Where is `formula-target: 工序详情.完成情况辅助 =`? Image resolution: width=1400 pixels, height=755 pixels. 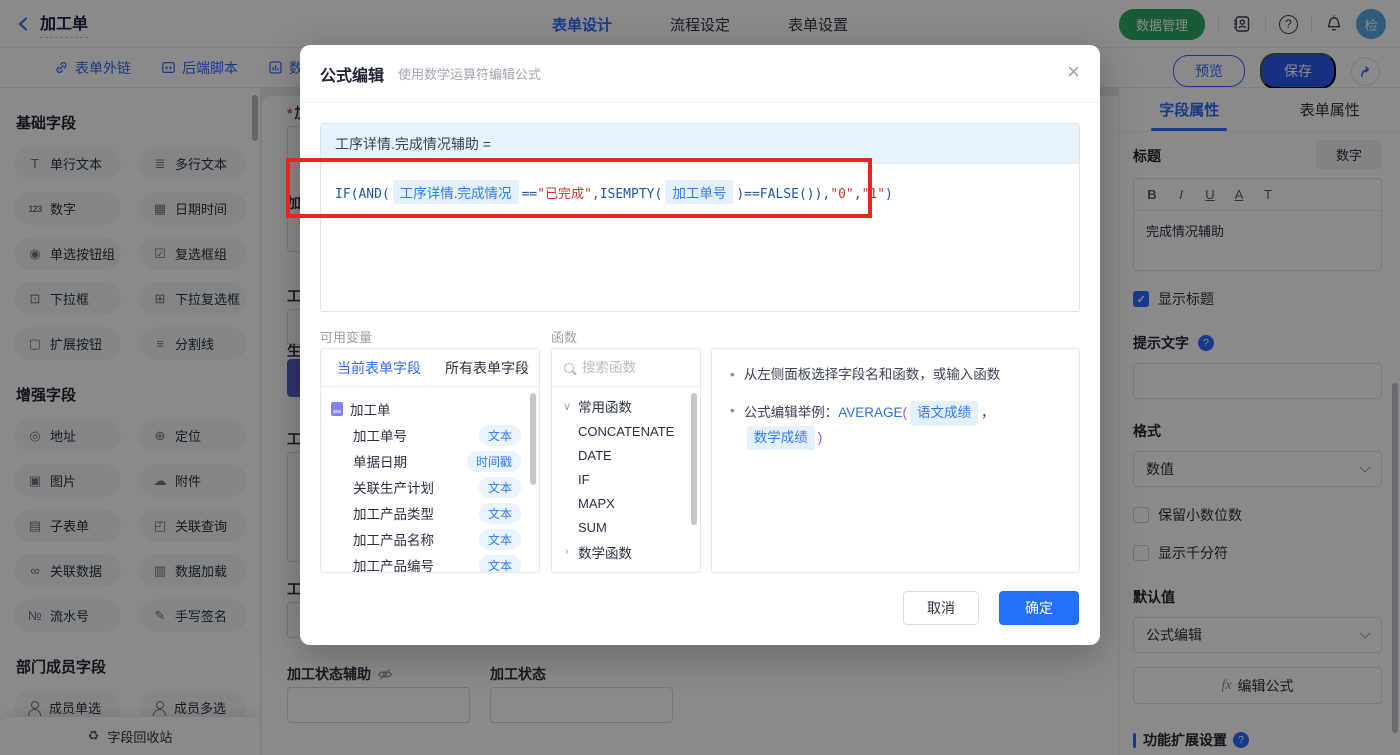 formula-target: 工序详情.完成情况辅助 = is located at coordinates (700, 144).